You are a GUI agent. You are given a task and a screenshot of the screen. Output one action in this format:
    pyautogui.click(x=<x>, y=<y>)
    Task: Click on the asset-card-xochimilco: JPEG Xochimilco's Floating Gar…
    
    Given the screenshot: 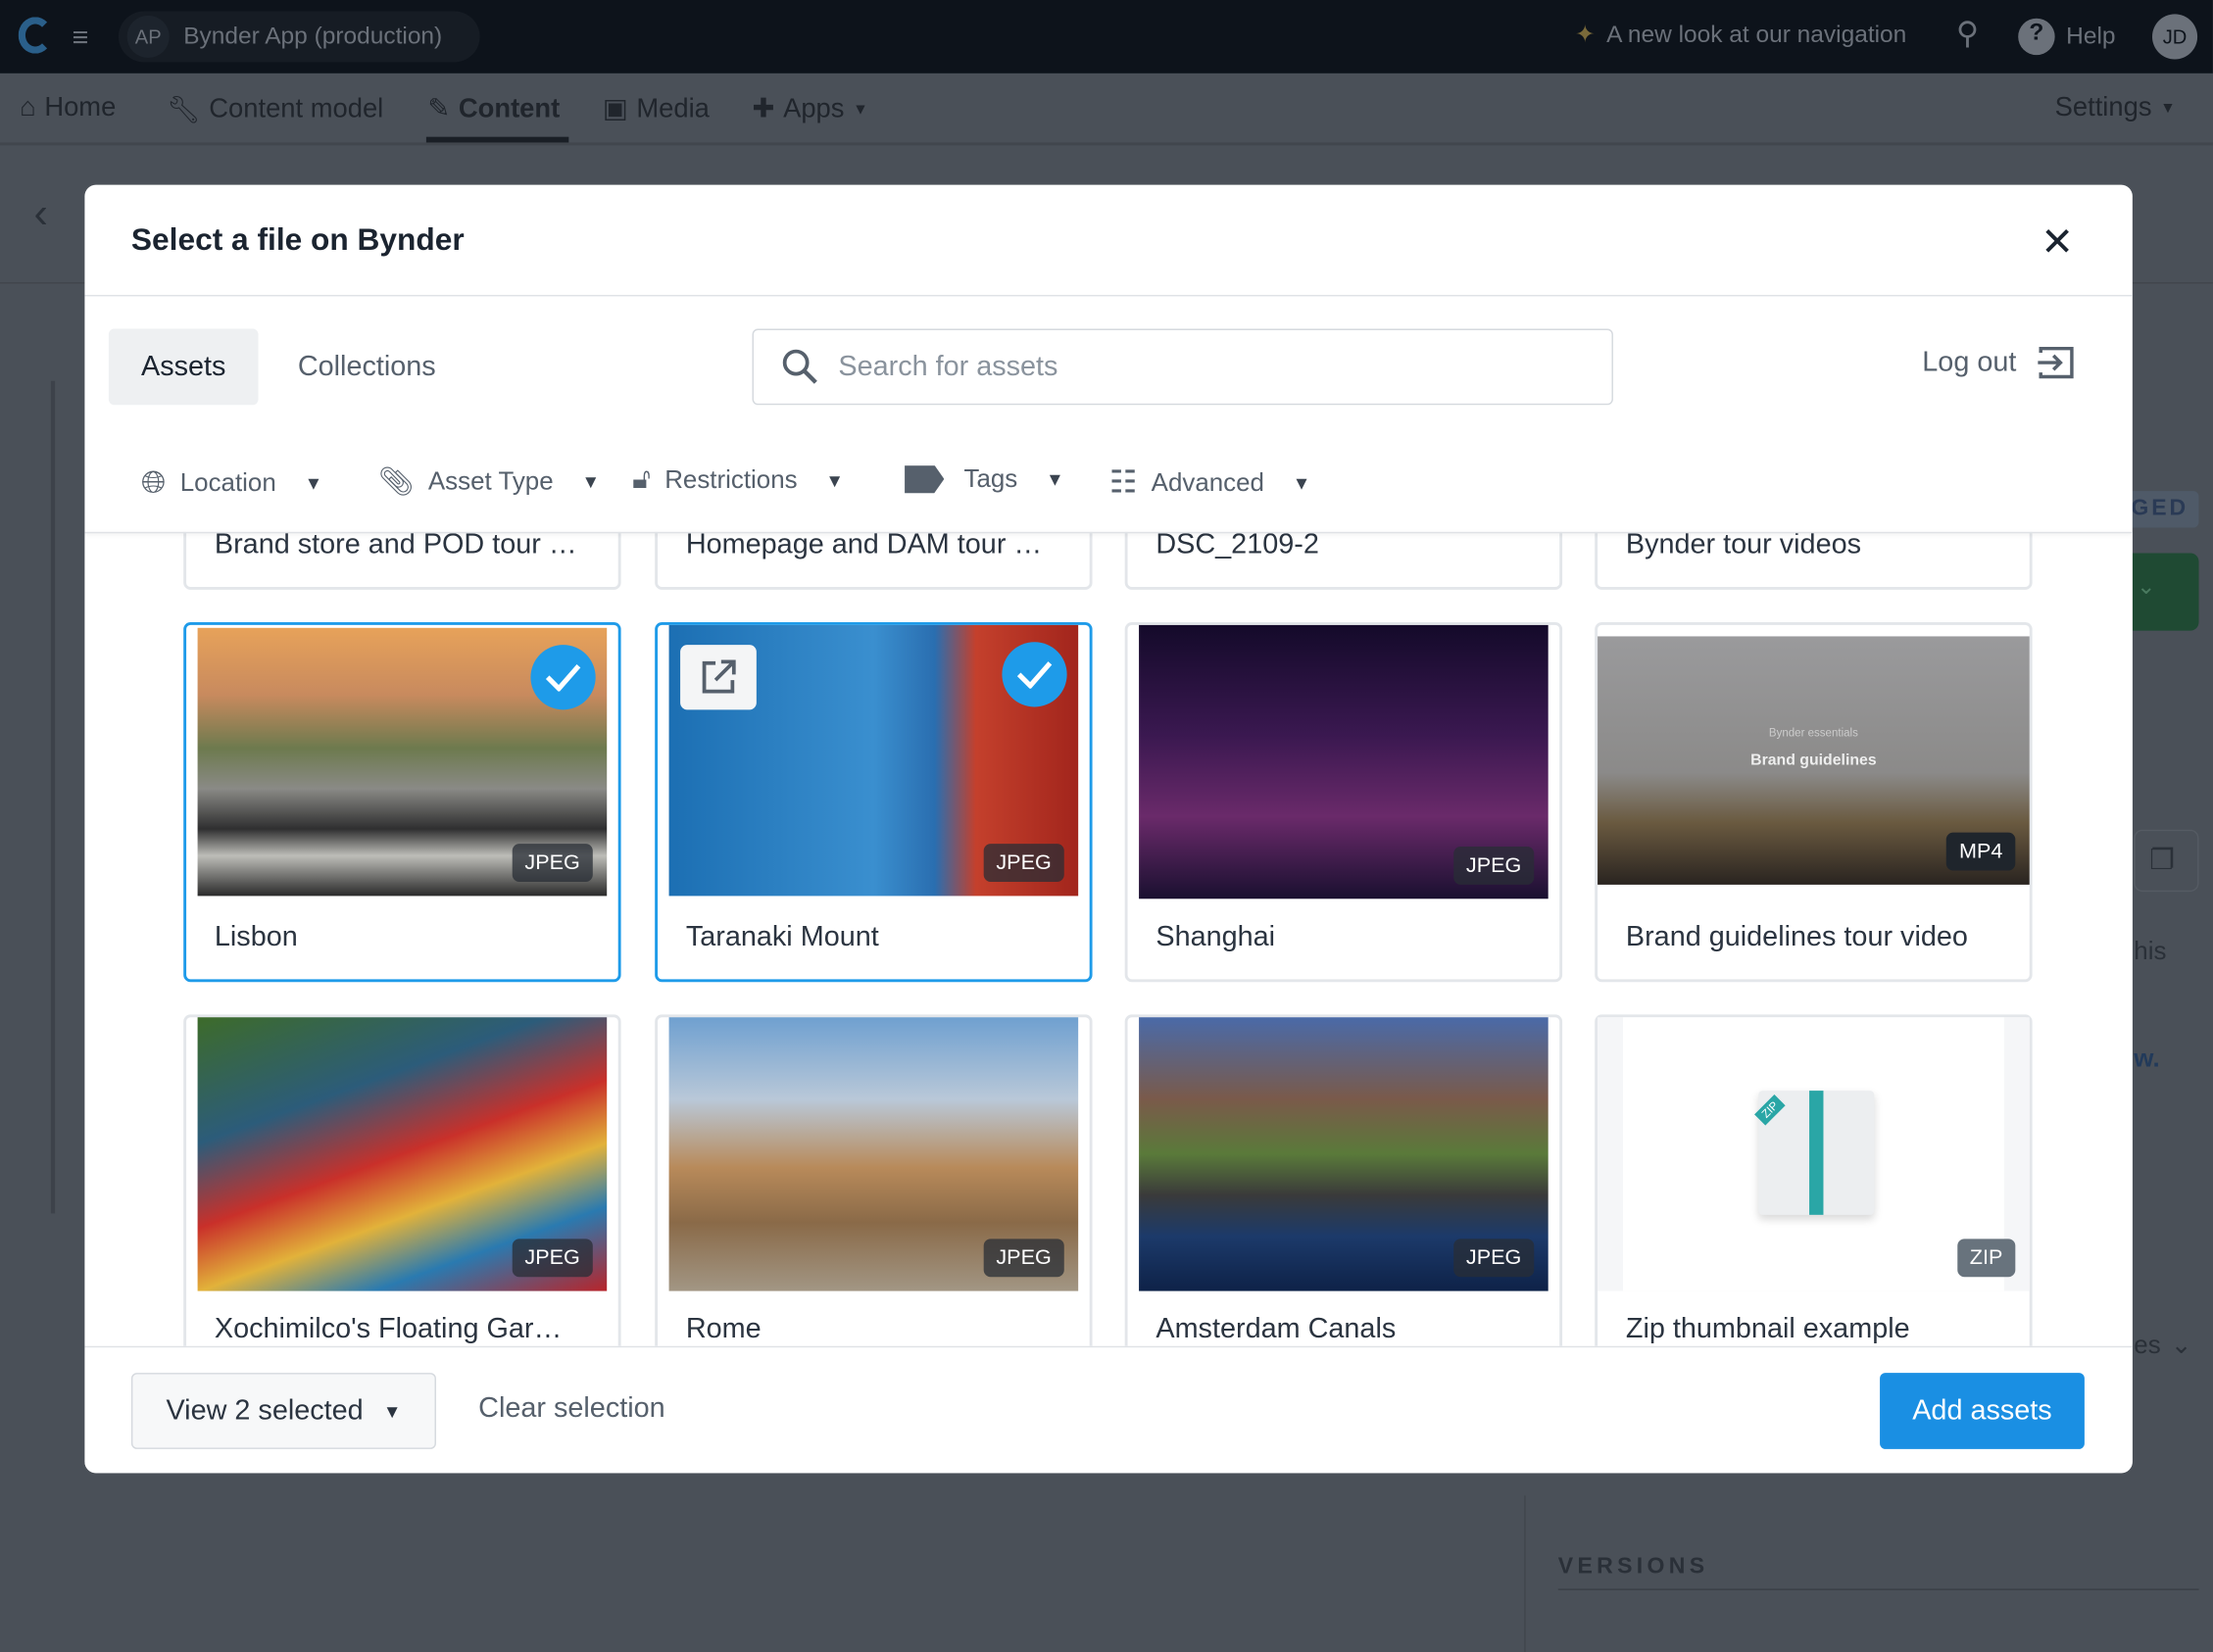 What is the action you would take?
    pyautogui.click(x=402, y=1180)
    